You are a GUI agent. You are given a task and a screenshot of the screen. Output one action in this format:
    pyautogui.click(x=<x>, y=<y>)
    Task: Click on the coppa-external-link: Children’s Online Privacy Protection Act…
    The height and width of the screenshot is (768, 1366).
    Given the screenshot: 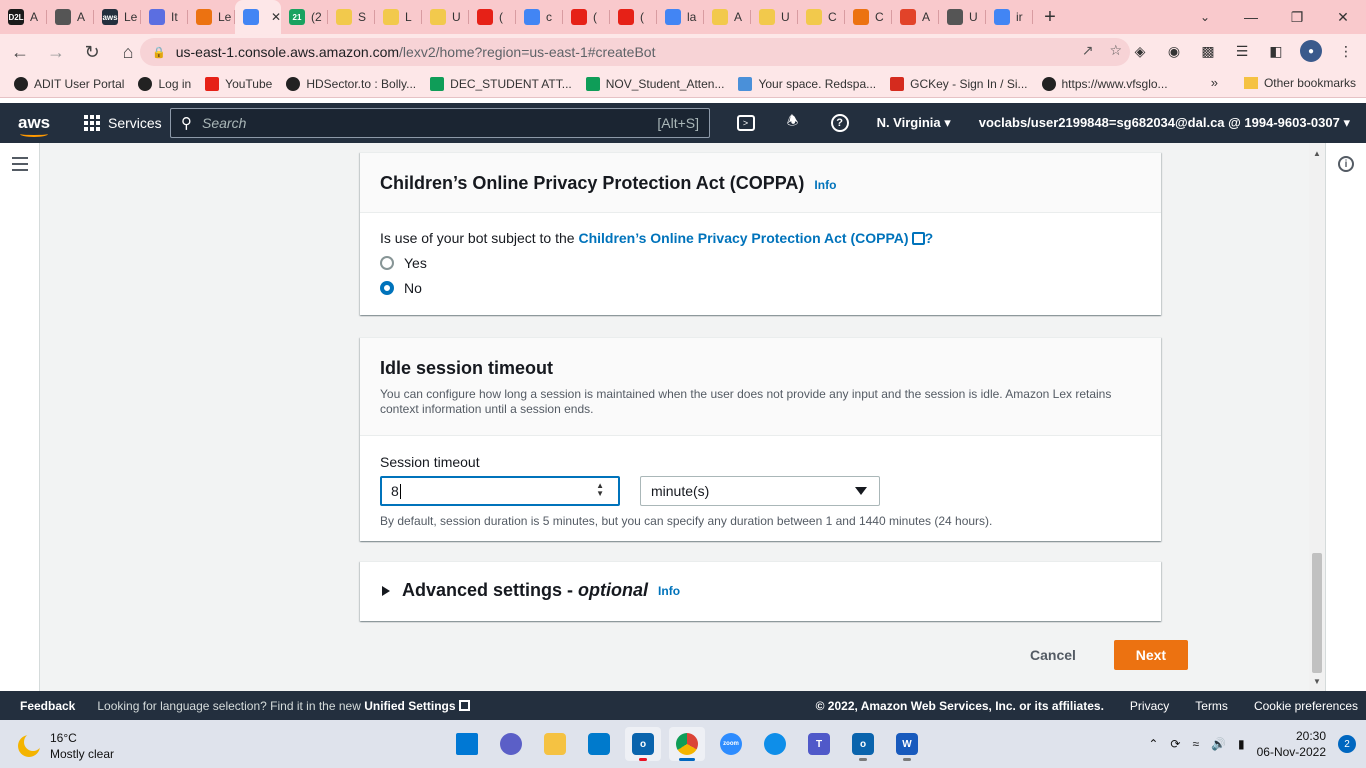 What is the action you would take?
    pyautogui.click(x=751, y=238)
    